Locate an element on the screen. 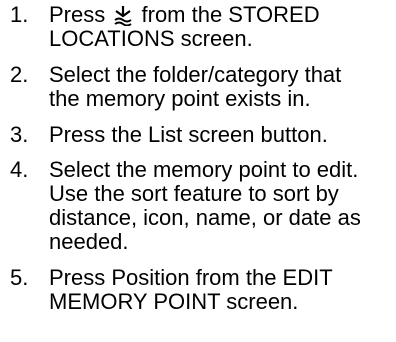 Image resolution: width=396 pixels, height=342 pixels. step-number: 5. is located at coordinates (19, 277).